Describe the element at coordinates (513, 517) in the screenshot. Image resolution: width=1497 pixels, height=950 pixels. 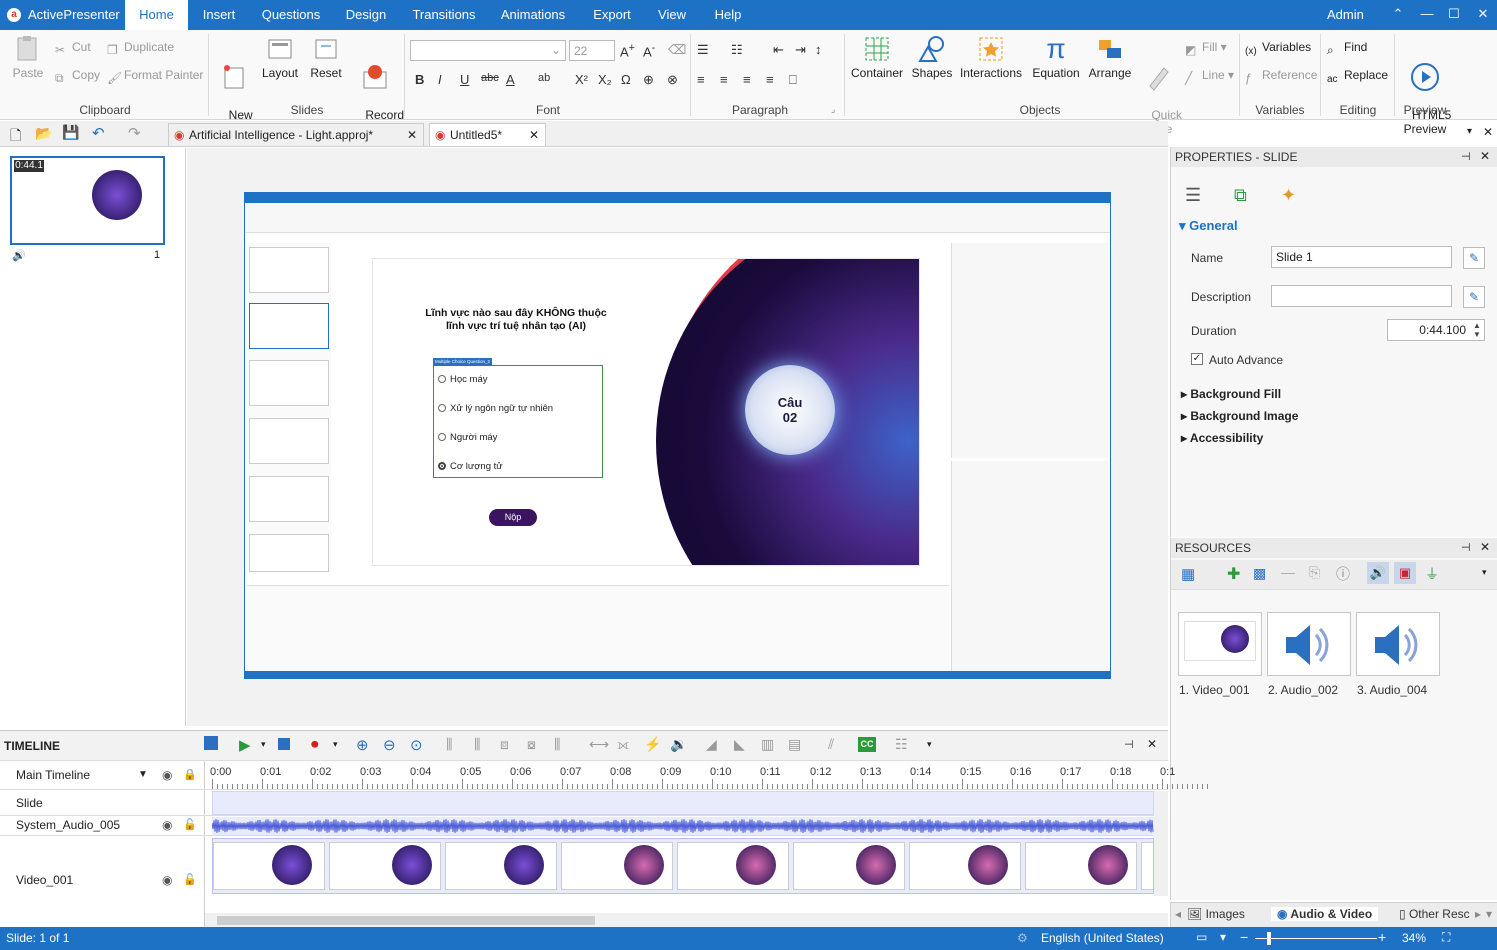
I see `submit-button: Nộp` at that location.